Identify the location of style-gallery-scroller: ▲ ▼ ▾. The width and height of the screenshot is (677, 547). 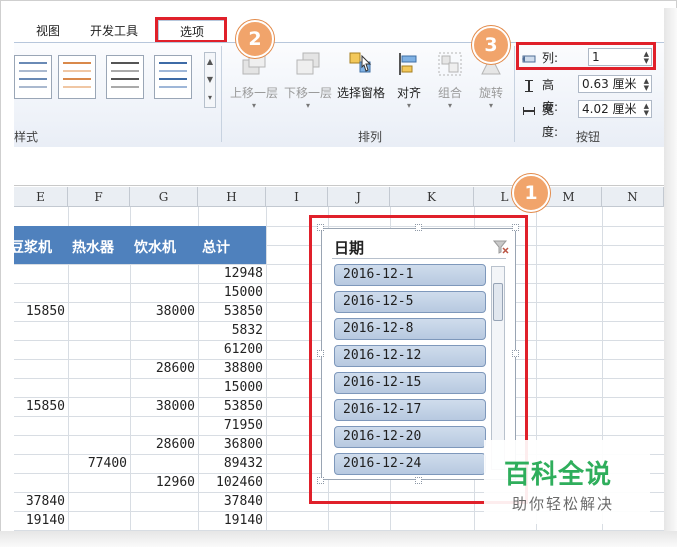
(210, 80).